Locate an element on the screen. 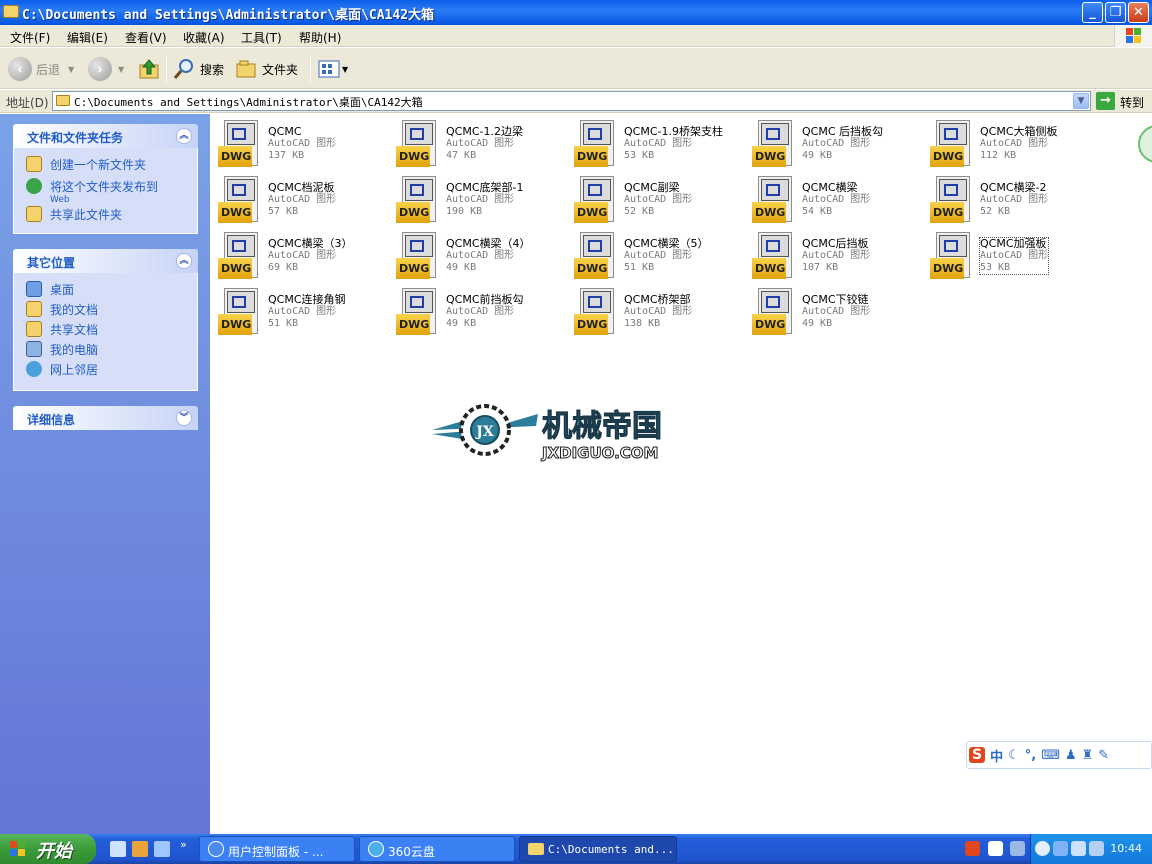 The image size is (1152, 864). quicklaunch-more-icon: » is located at coordinates (183, 844).